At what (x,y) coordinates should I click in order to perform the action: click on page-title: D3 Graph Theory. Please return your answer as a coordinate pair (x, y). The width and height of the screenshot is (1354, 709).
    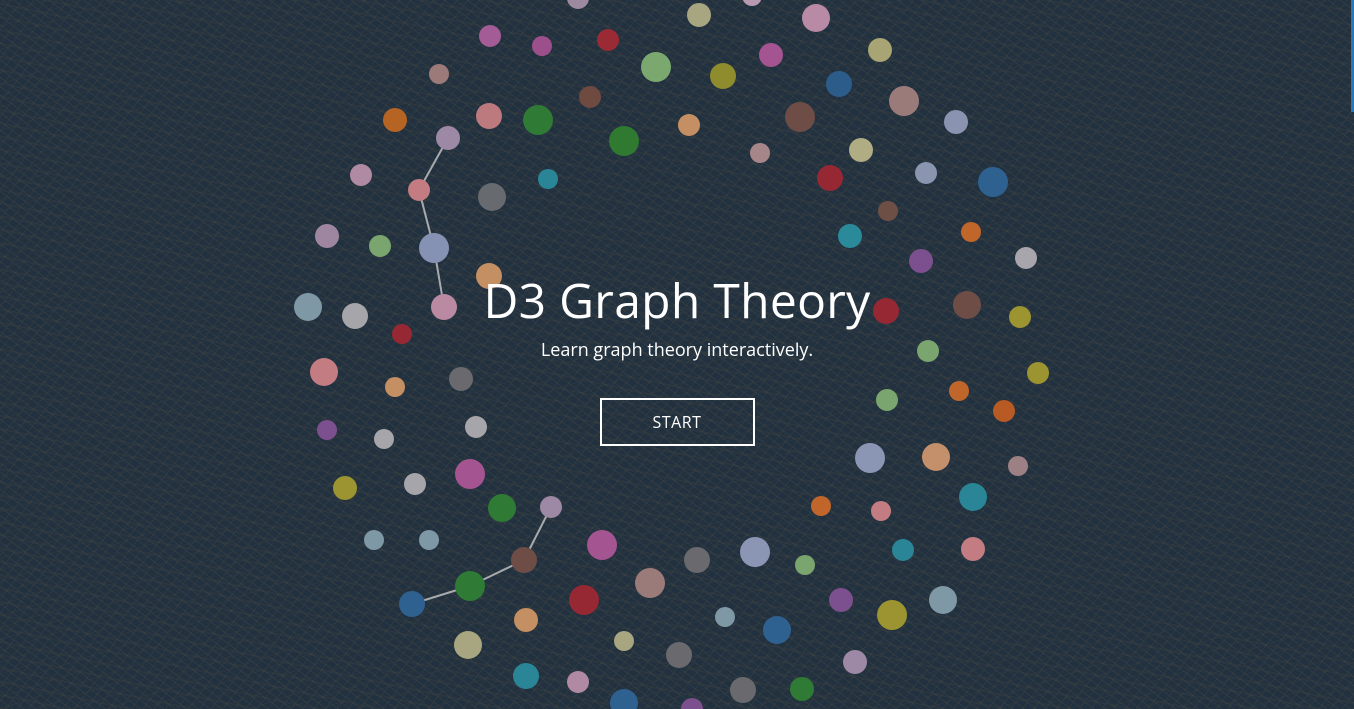
    Looking at the image, I should click on (677, 300).